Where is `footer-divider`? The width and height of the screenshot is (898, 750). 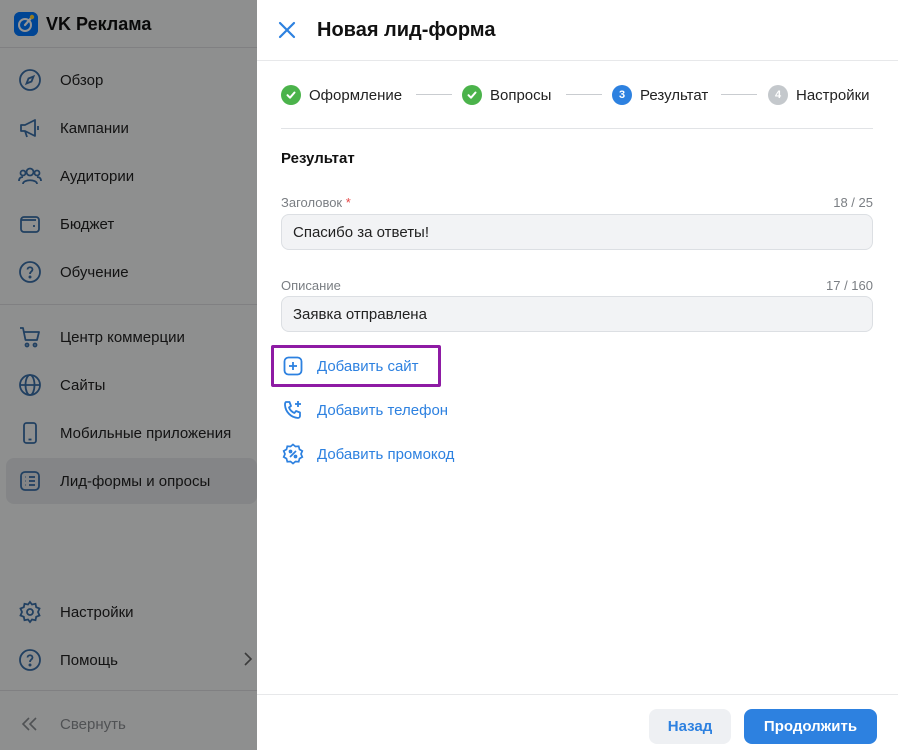
footer-divider is located at coordinates (577, 694).